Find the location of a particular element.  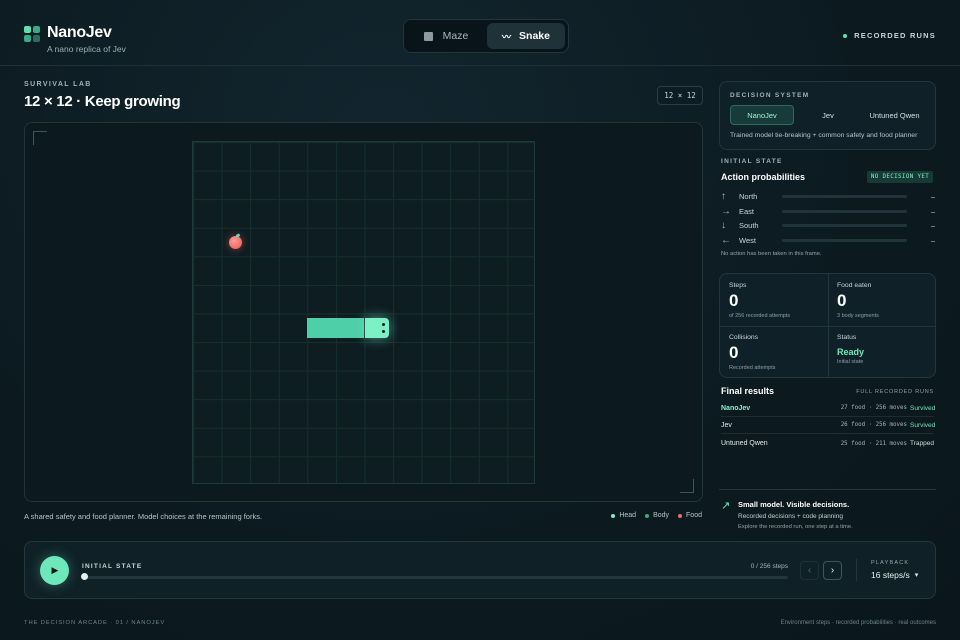

mode-switch: Maze 〰 Snake is located at coordinates (486, 36).